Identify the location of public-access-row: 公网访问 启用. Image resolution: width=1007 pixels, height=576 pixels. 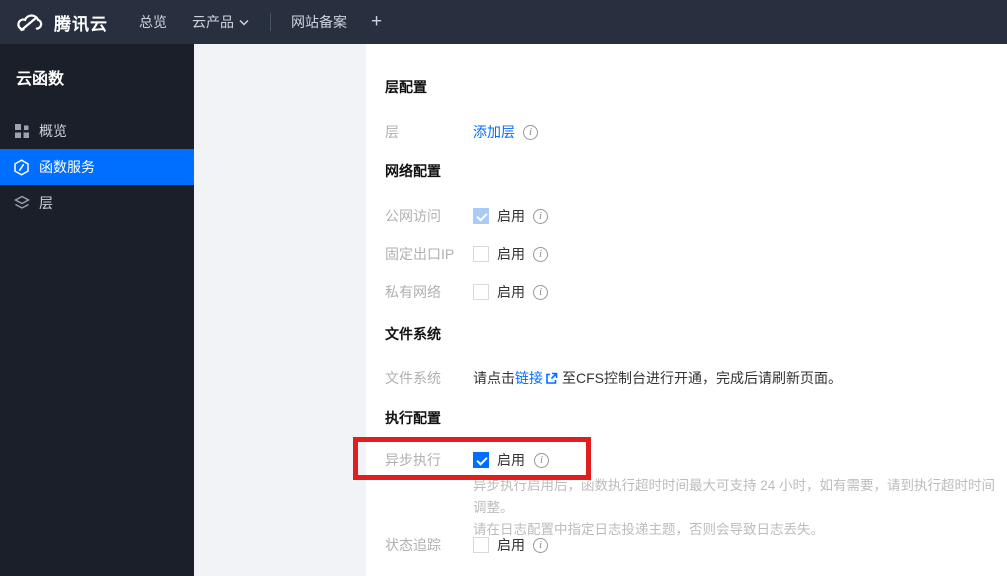
(466, 216).